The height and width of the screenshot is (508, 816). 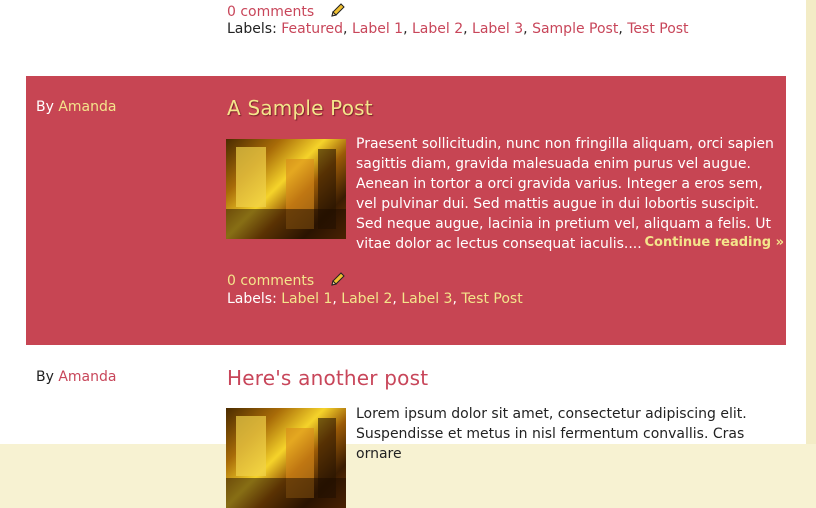 I want to click on next-post-thumbnail, so click(x=286, y=458).